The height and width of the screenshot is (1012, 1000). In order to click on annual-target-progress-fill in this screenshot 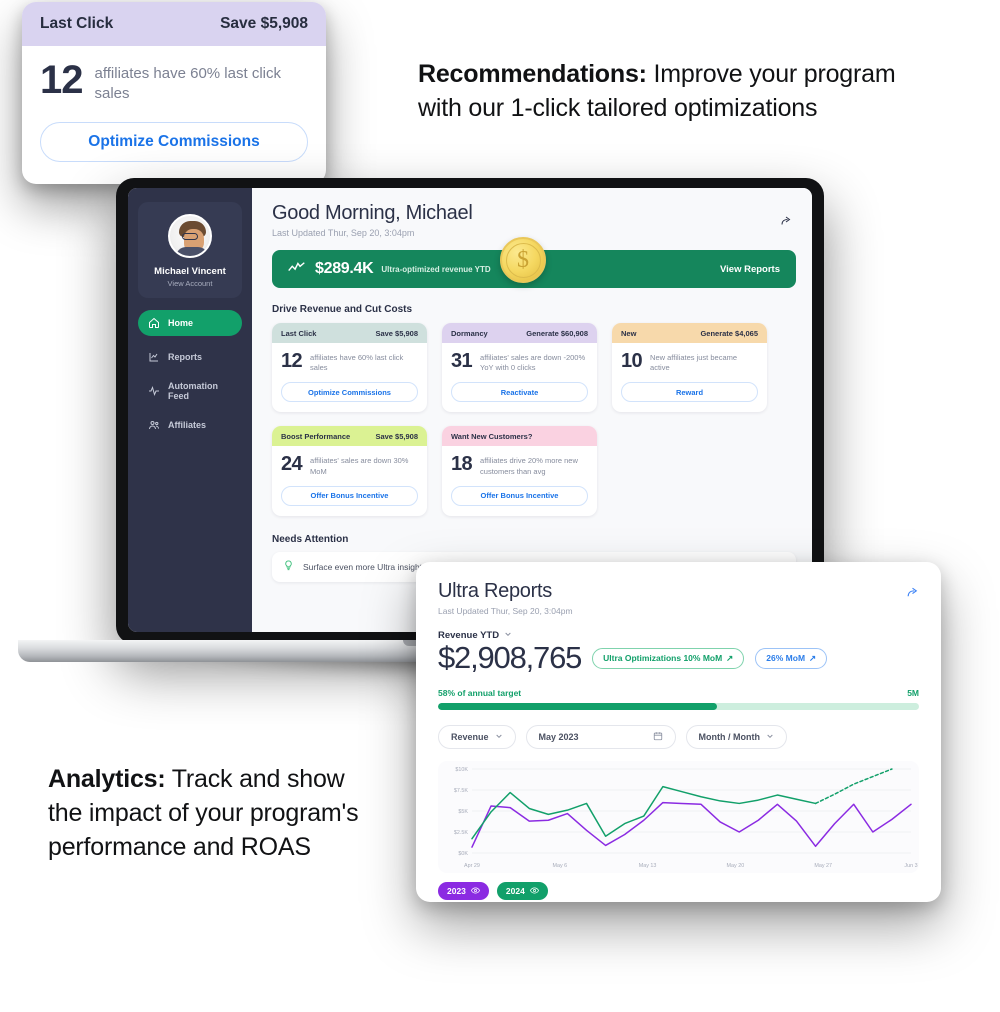, I will do `click(577, 706)`.